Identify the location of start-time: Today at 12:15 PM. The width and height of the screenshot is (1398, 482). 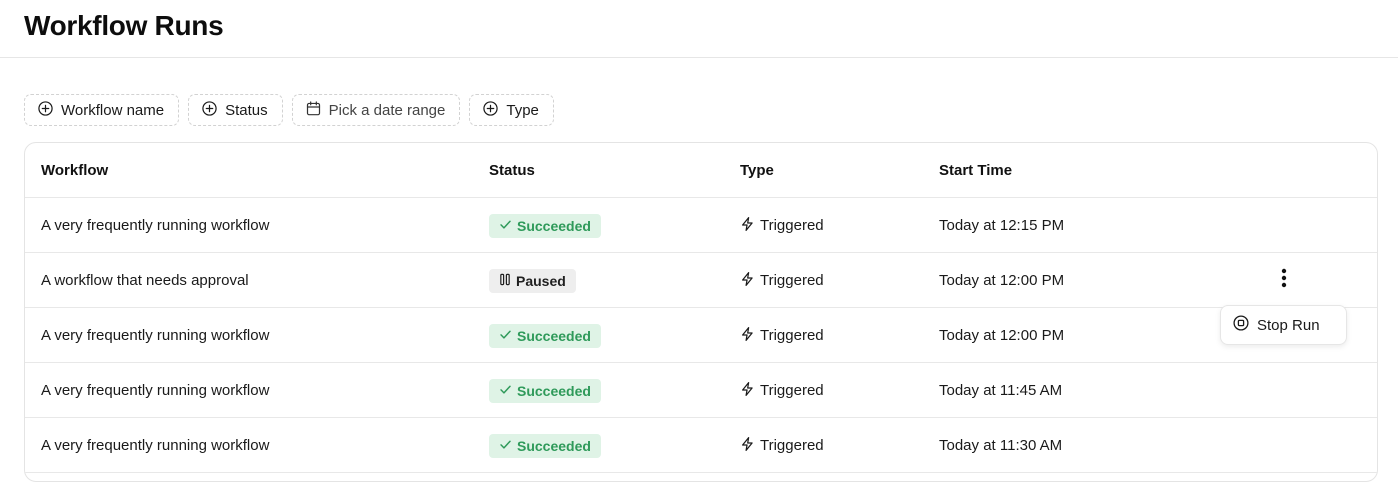
(1002, 225).